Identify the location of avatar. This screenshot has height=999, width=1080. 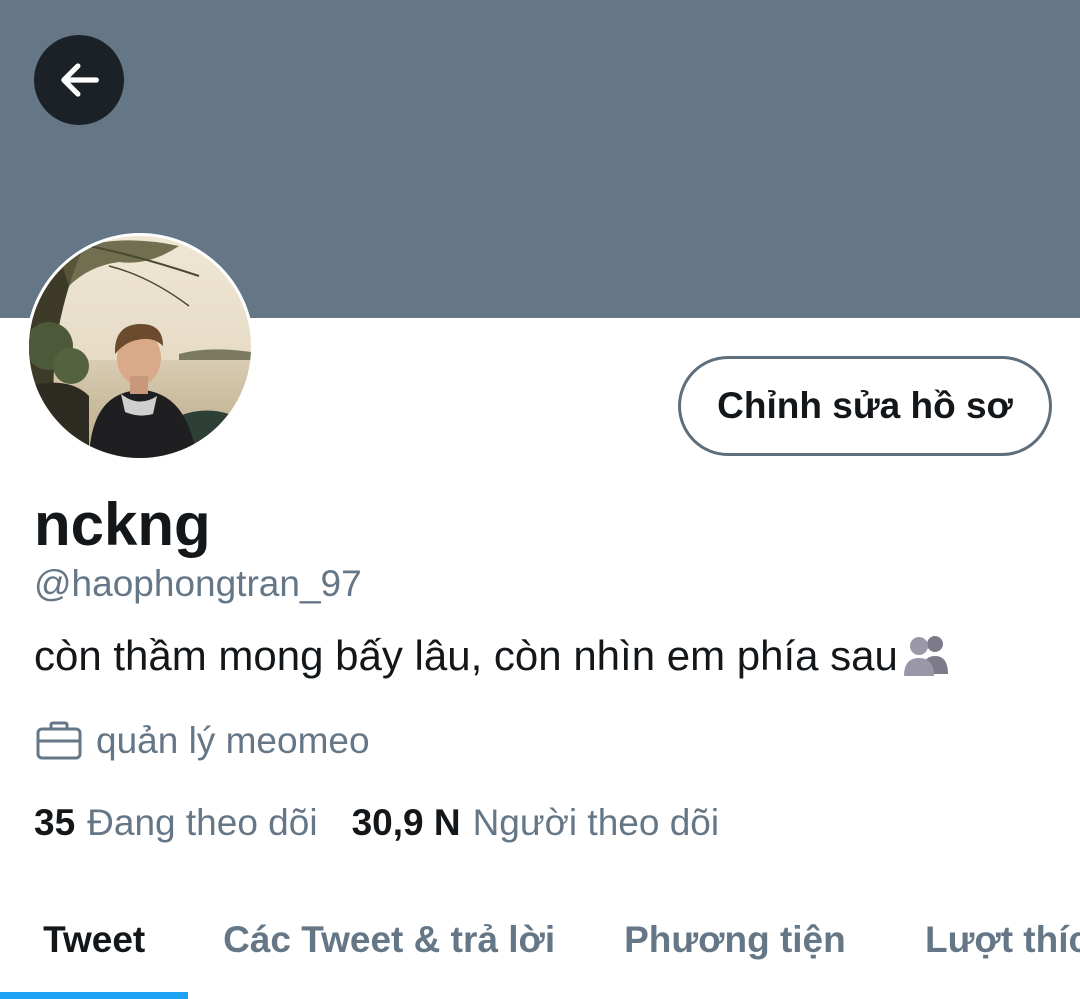
(140, 347).